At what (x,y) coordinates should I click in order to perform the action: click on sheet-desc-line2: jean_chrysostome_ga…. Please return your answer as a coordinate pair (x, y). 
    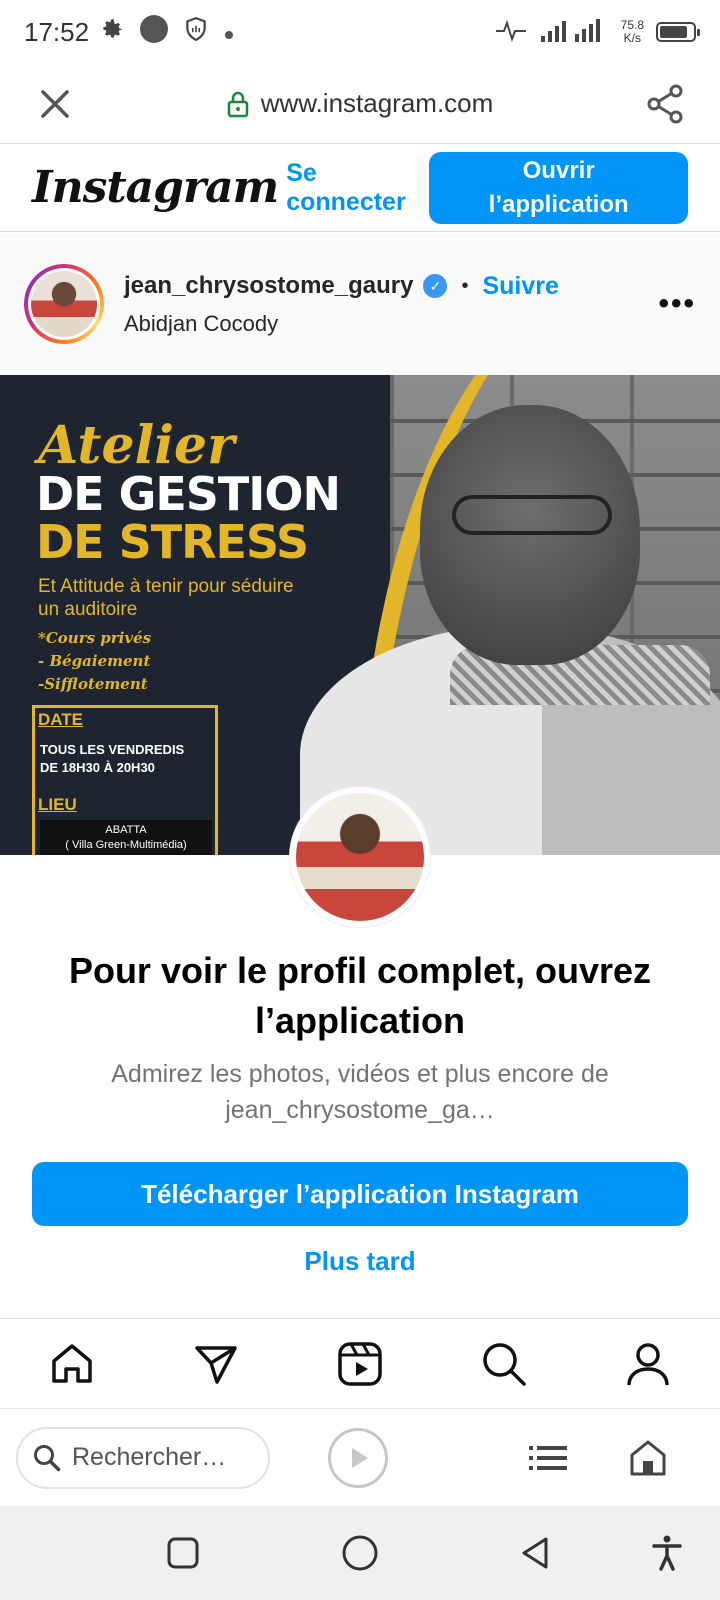
    Looking at the image, I should click on (360, 1110).